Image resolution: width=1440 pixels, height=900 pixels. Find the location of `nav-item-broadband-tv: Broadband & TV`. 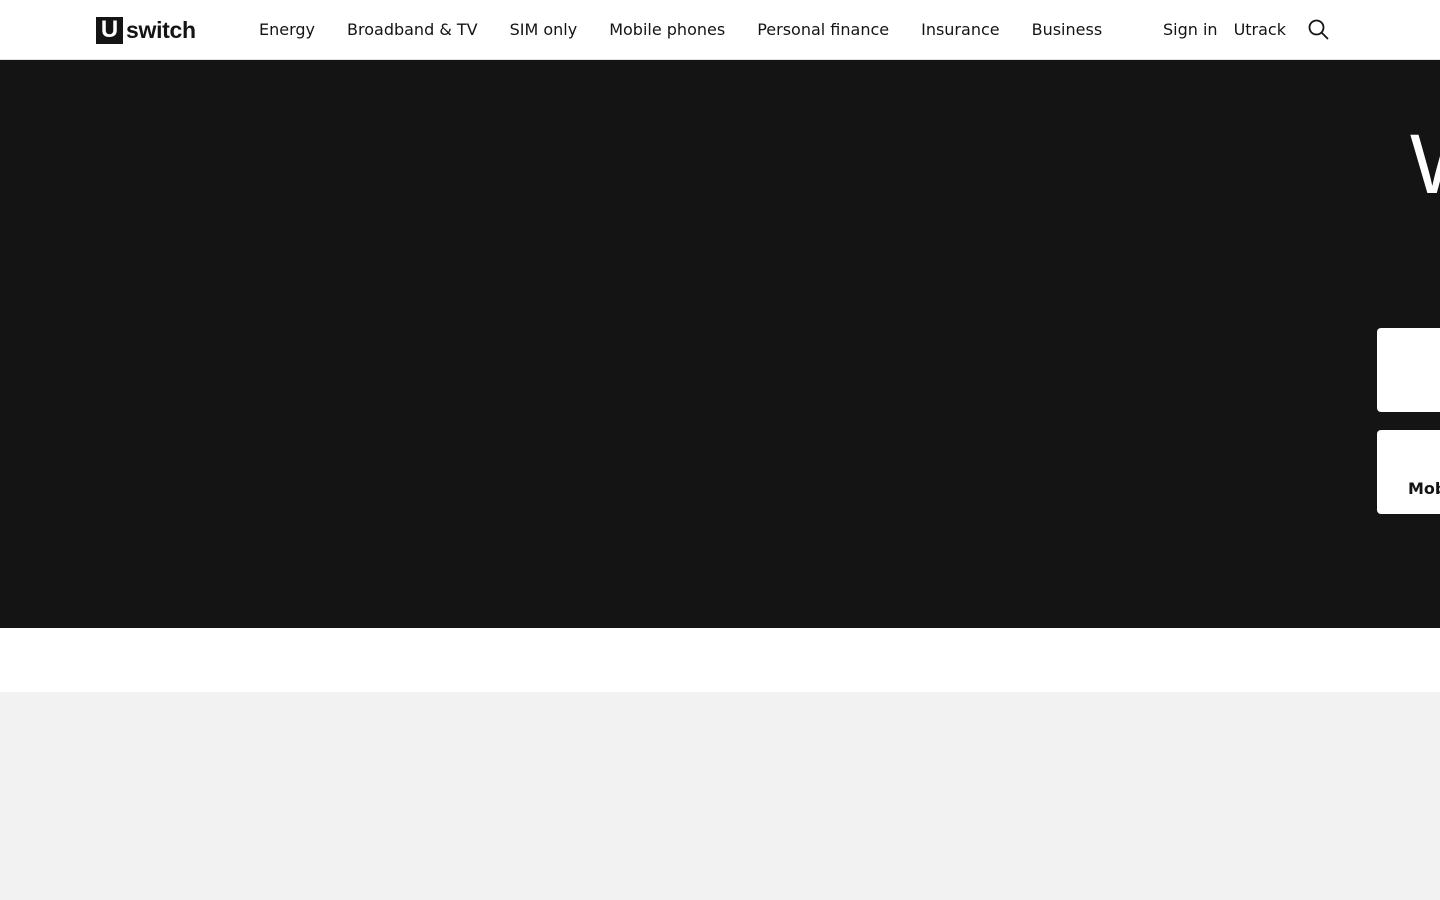

nav-item-broadband-tv: Broadband & TV is located at coordinates (412, 29).